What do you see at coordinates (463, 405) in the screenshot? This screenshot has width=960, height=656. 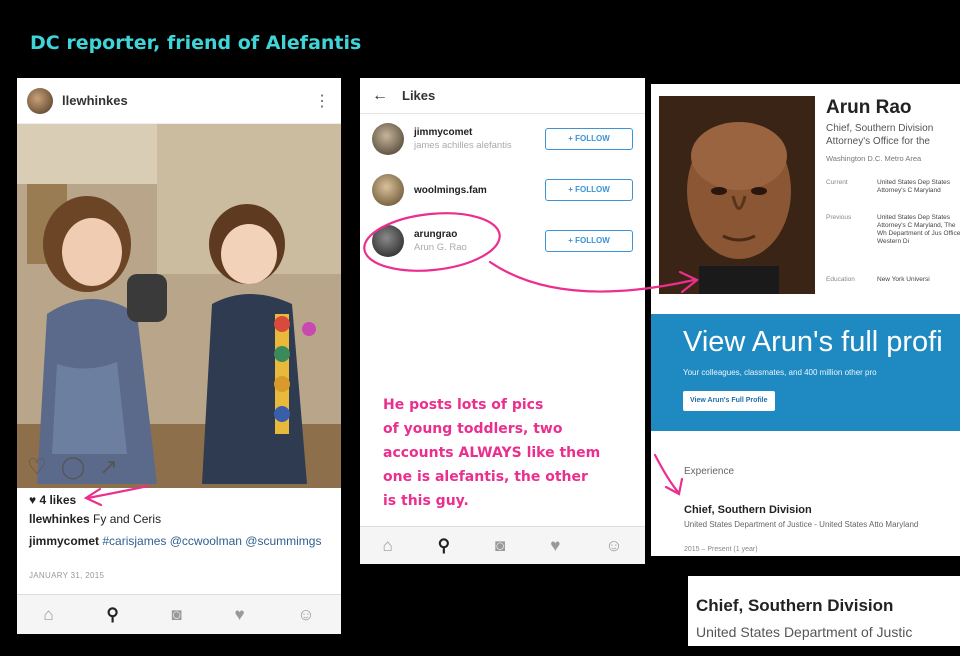 I see `annotation-line: He posts lots of pics` at bounding box center [463, 405].